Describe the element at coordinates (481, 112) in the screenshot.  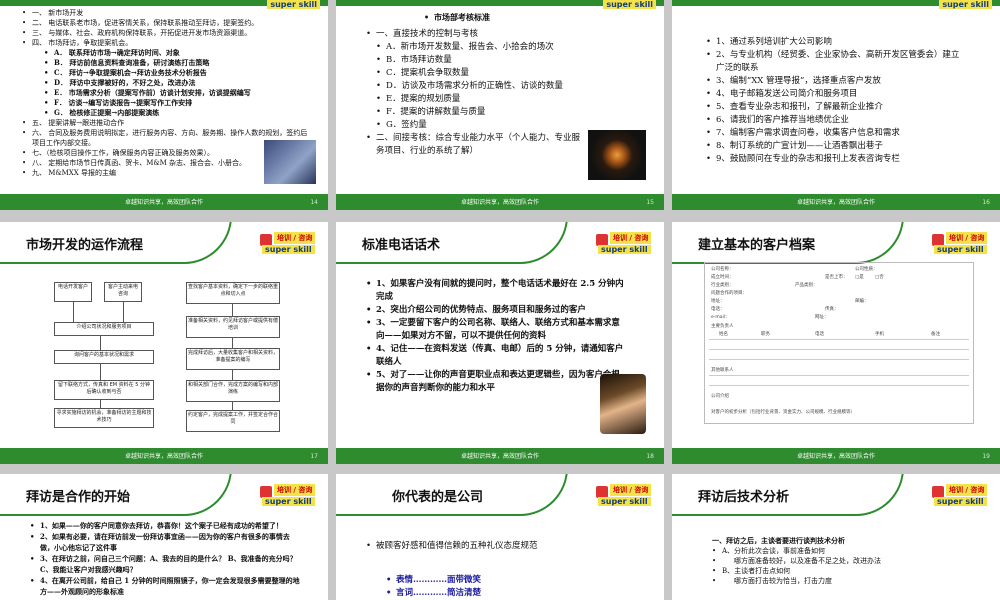
I see `list-item: F．提案的讲解数量与质量` at that location.